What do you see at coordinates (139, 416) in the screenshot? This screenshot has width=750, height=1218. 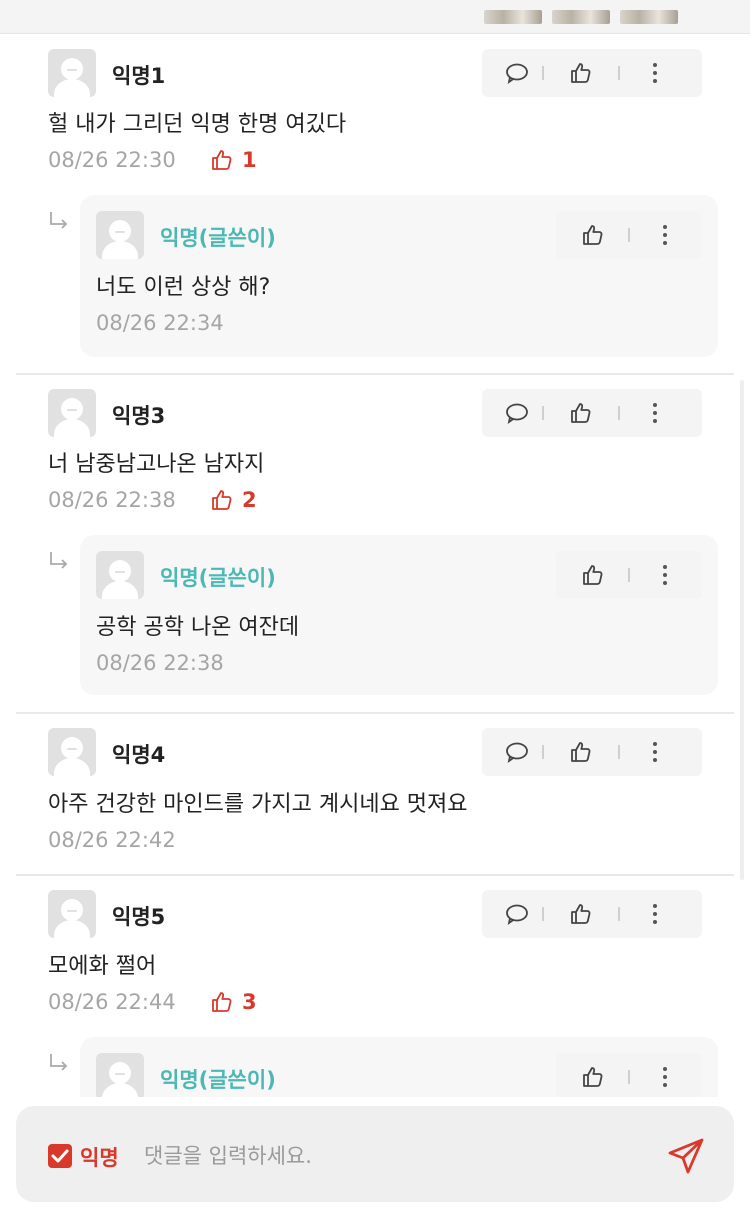 I see `comment-author: 익명3` at bounding box center [139, 416].